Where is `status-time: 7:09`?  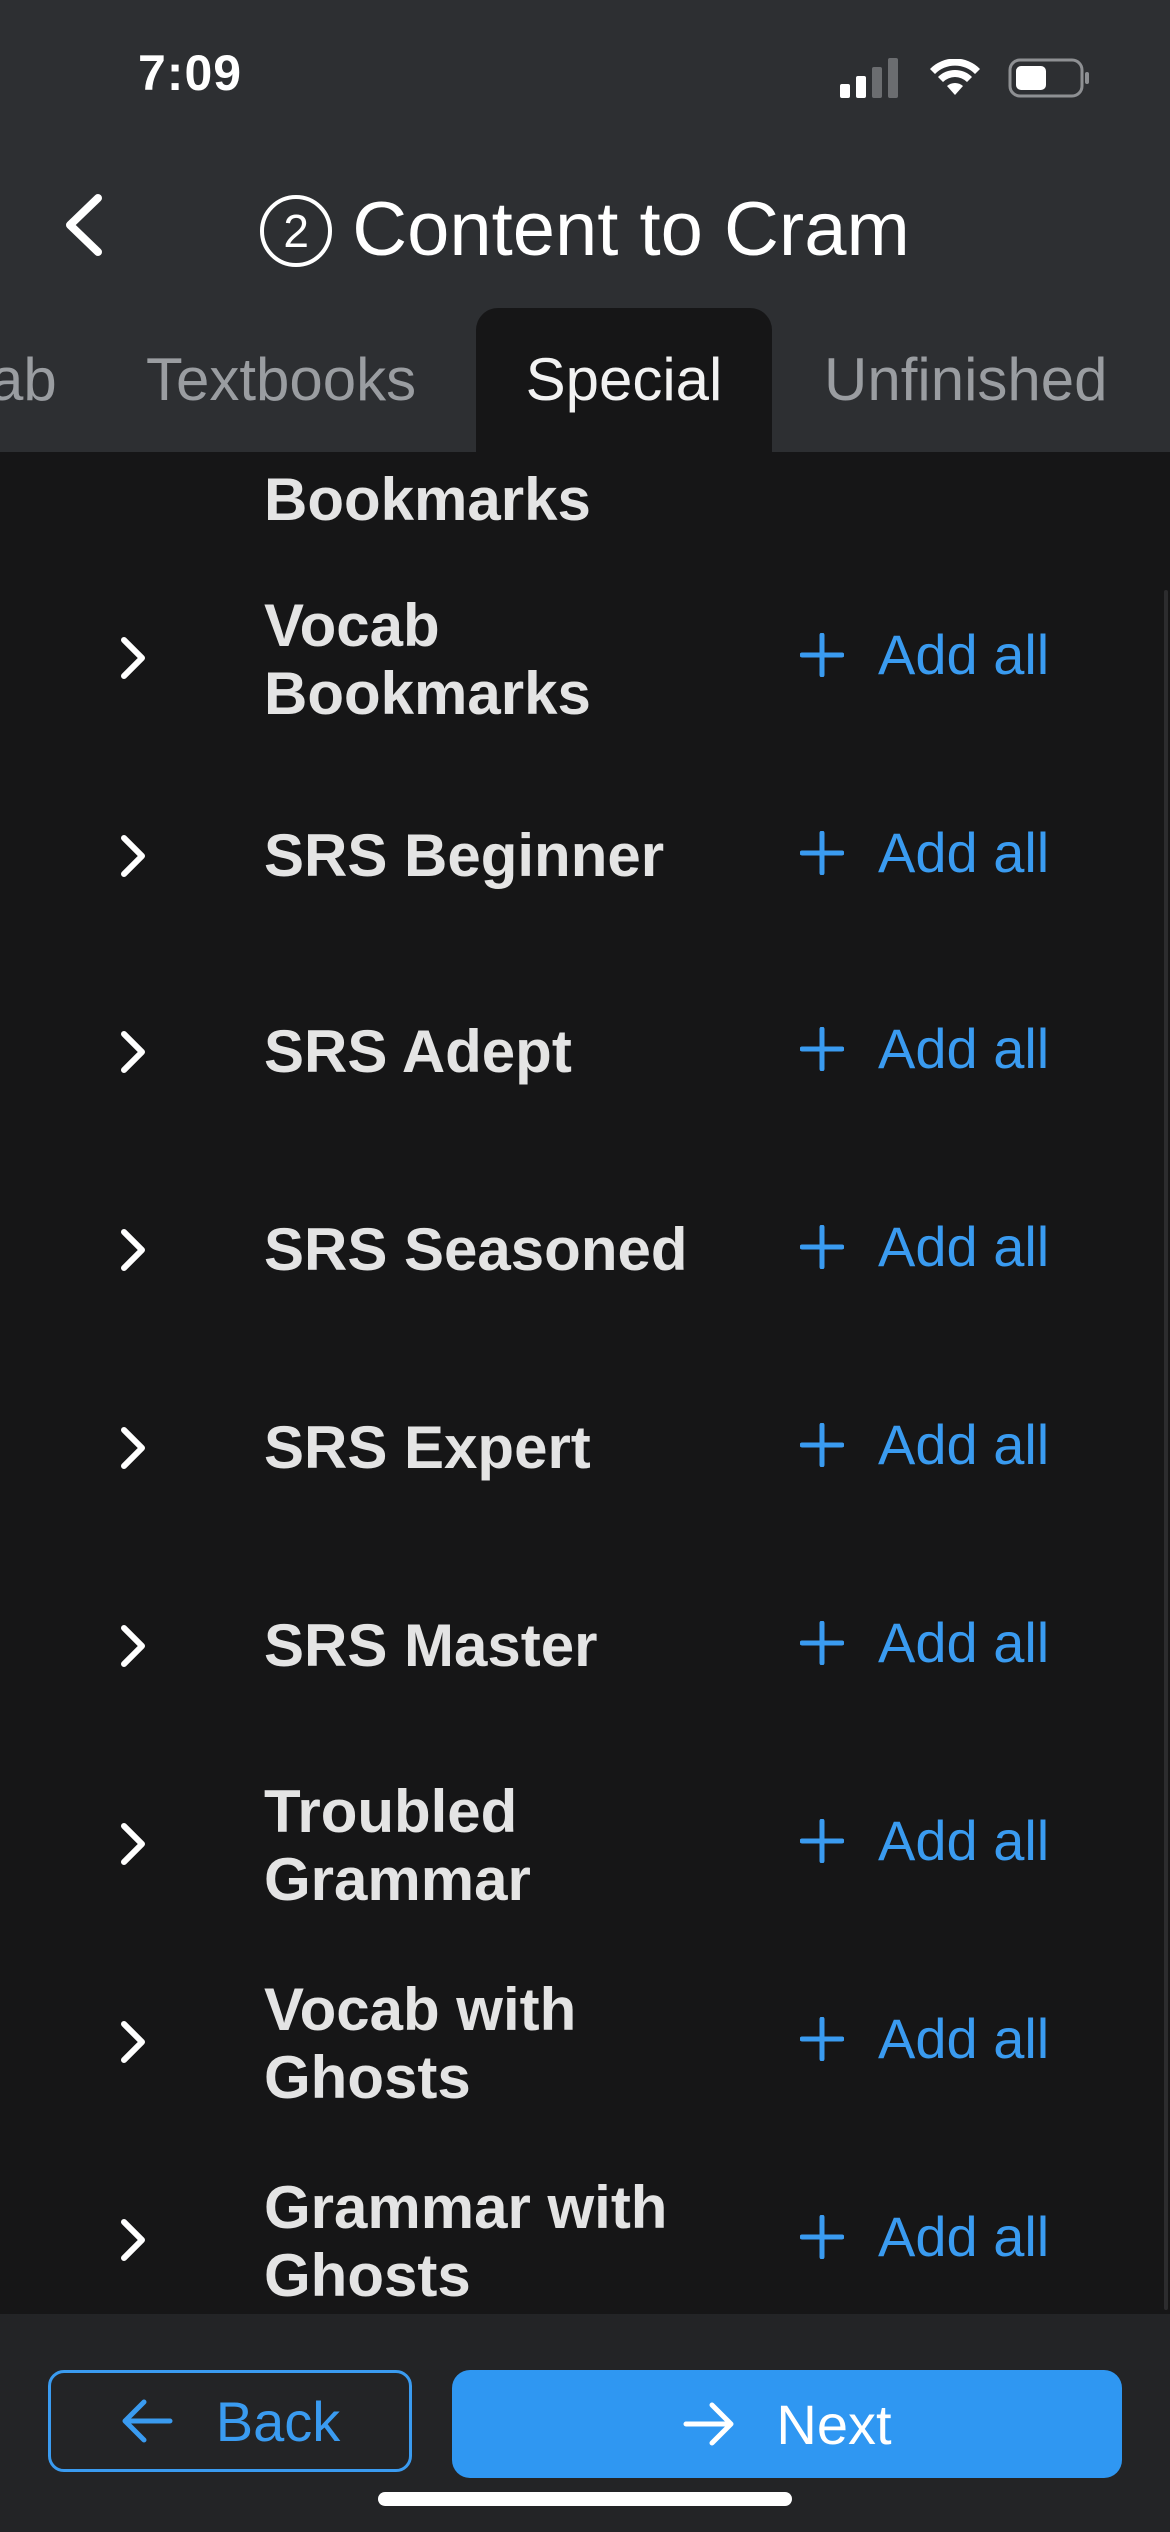
status-time: 7:09 is located at coordinates (190, 73).